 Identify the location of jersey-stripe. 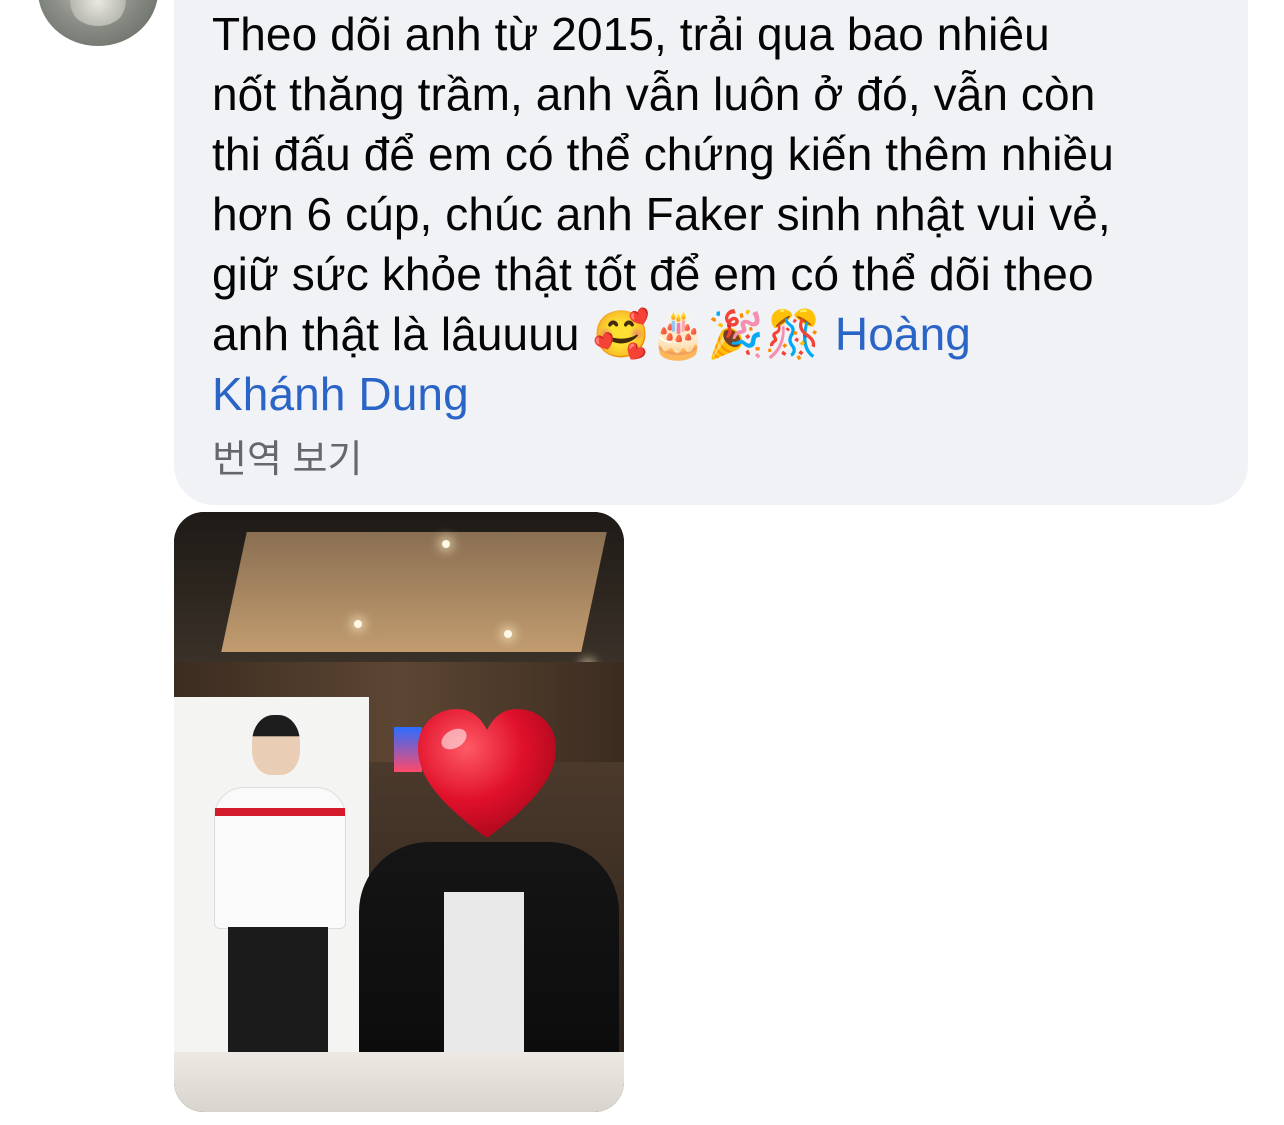
(280, 812).